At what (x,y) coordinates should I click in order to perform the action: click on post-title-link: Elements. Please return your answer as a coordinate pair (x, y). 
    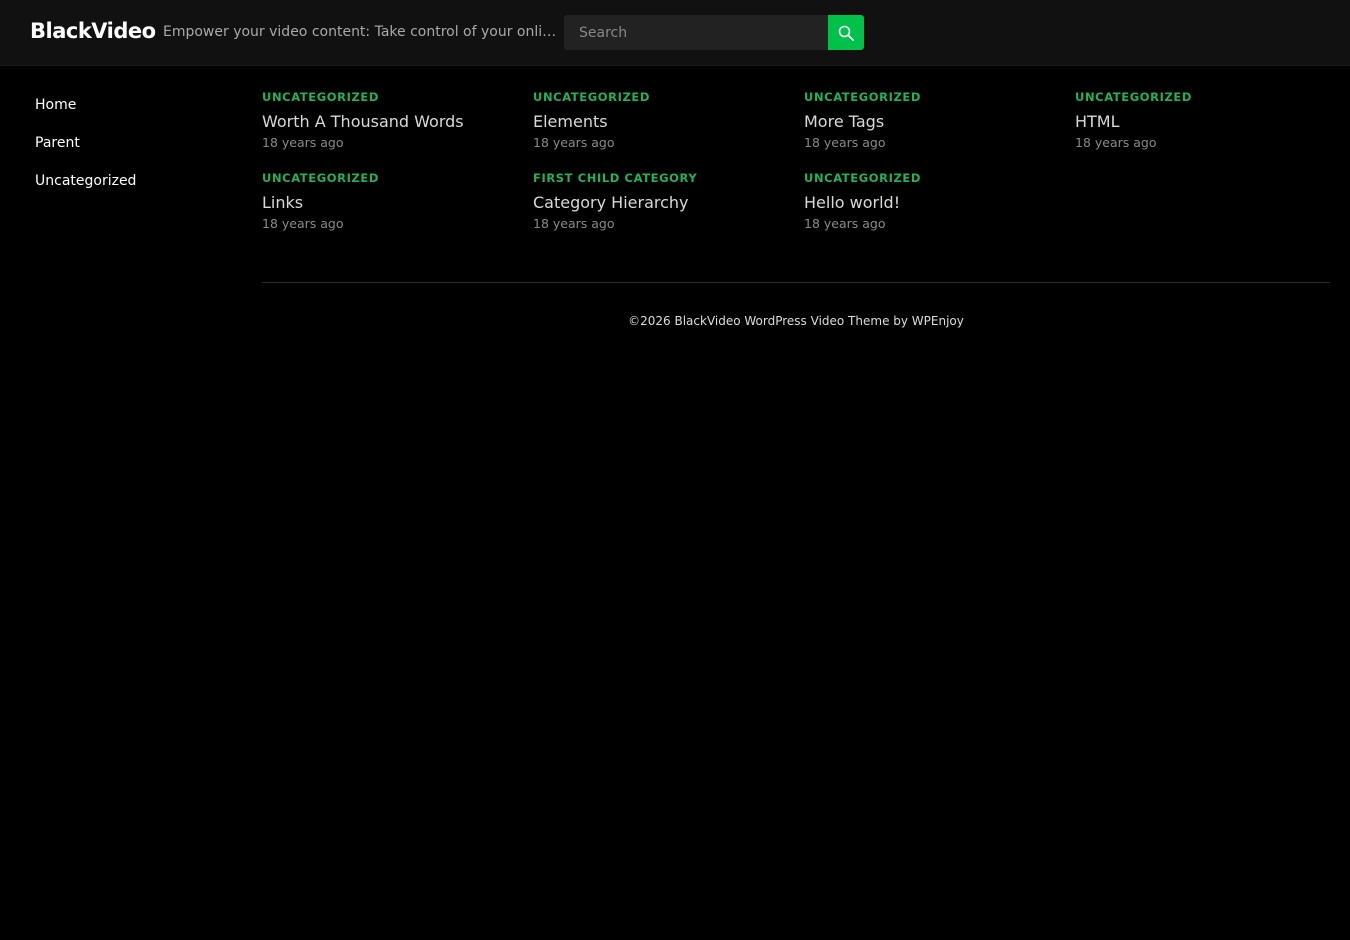
    Looking at the image, I should click on (658, 122).